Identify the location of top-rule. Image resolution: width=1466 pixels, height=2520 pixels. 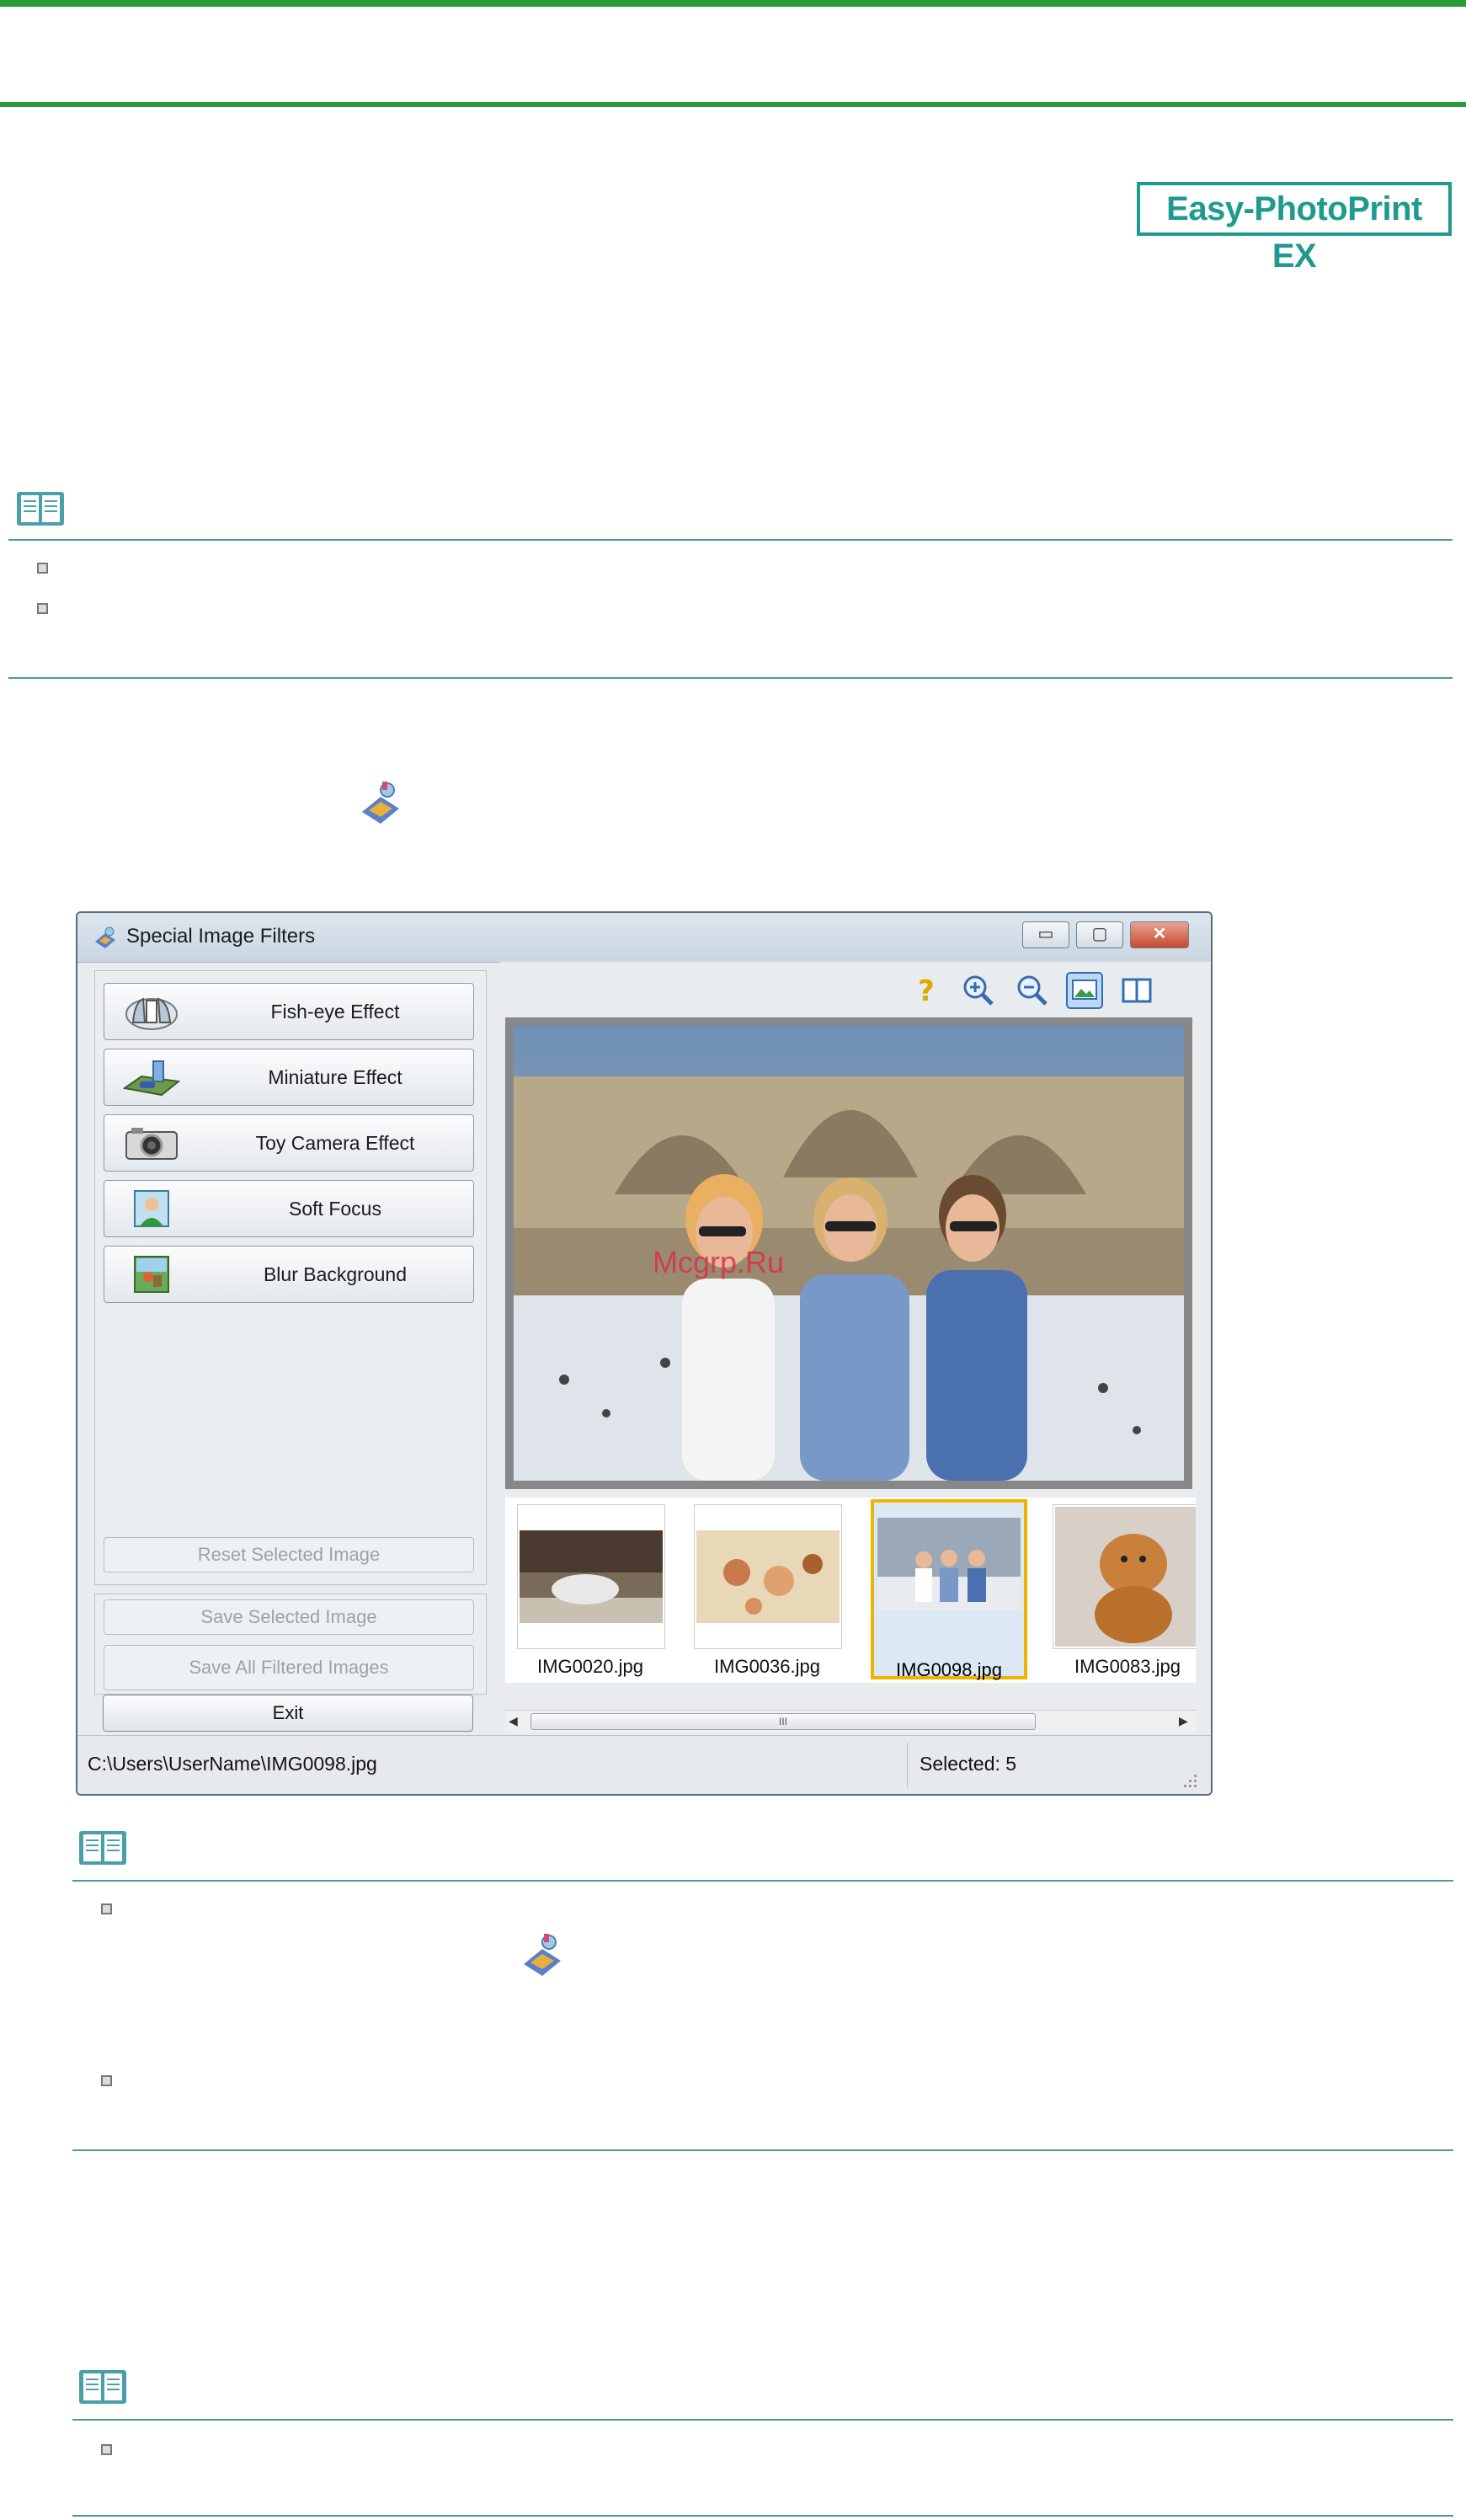
(733, 4).